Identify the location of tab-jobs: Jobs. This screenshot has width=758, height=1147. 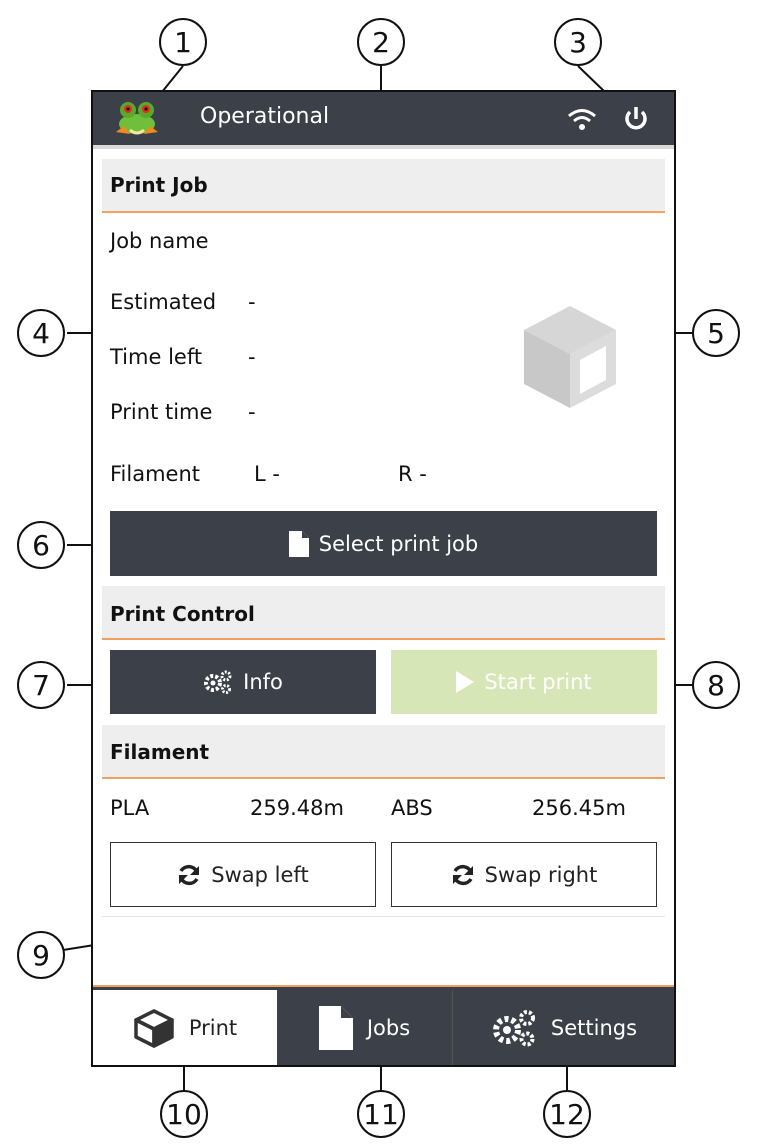
(364, 1027).